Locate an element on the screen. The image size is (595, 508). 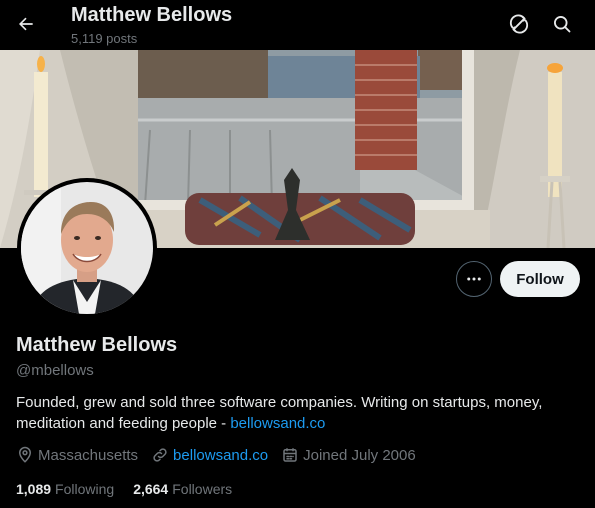
joined-item: Joined July 2006 is located at coordinates (348, 455).